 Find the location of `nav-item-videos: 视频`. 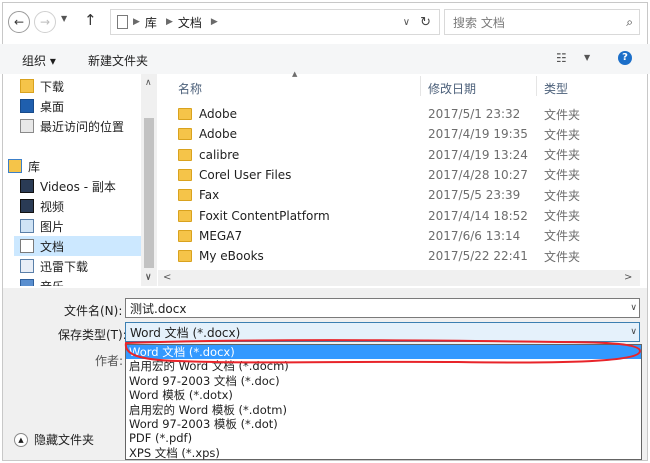

nav-item-videos: 视频 is located at coordinates (42, 206).